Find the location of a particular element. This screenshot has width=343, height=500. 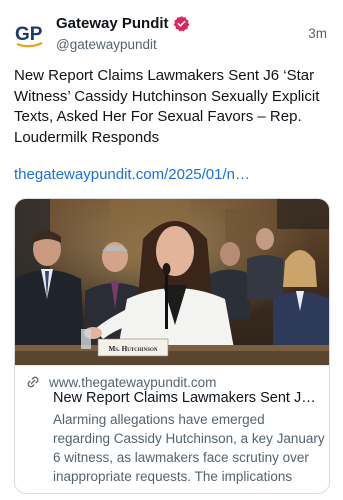

nameplate-text: Ms. Hutchinson is located at coordinates (132, 349).